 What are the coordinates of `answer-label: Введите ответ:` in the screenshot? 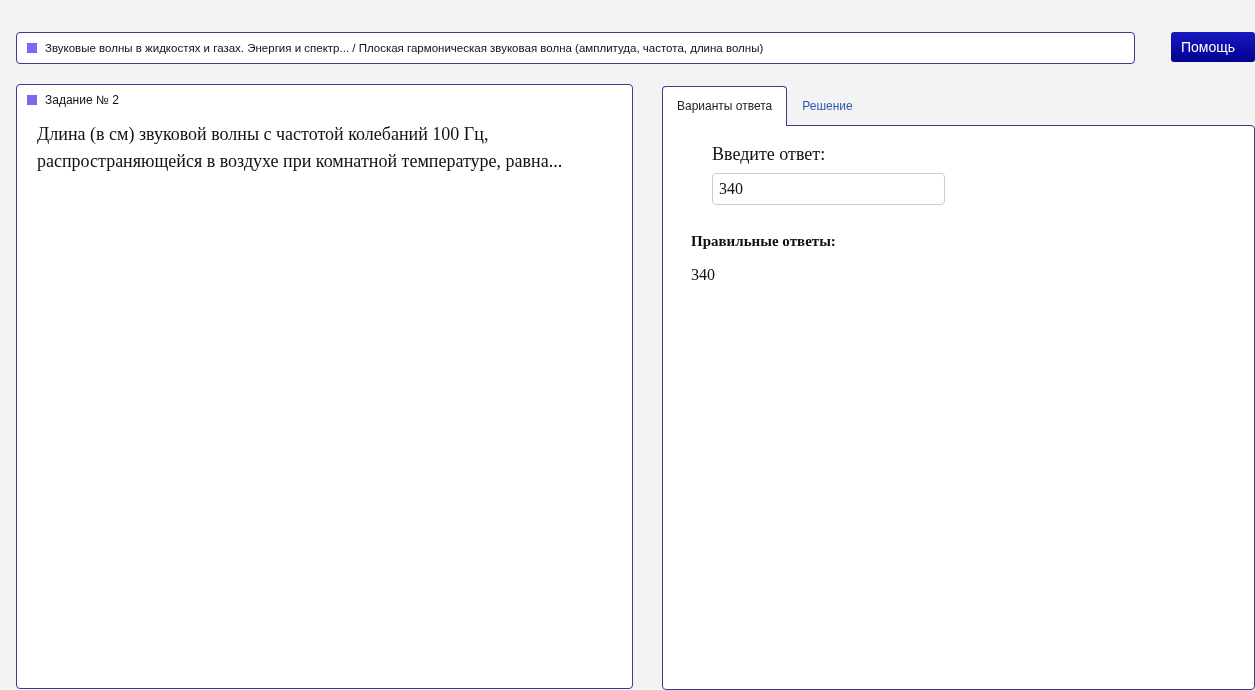 It's located at (769, 154).